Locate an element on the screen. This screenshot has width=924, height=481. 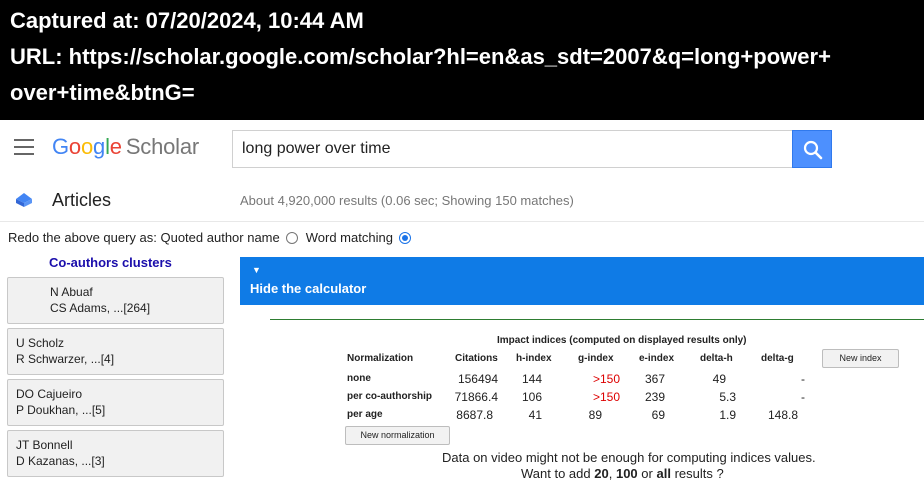
new-index-button: New index is located at coordinates (860, 358).